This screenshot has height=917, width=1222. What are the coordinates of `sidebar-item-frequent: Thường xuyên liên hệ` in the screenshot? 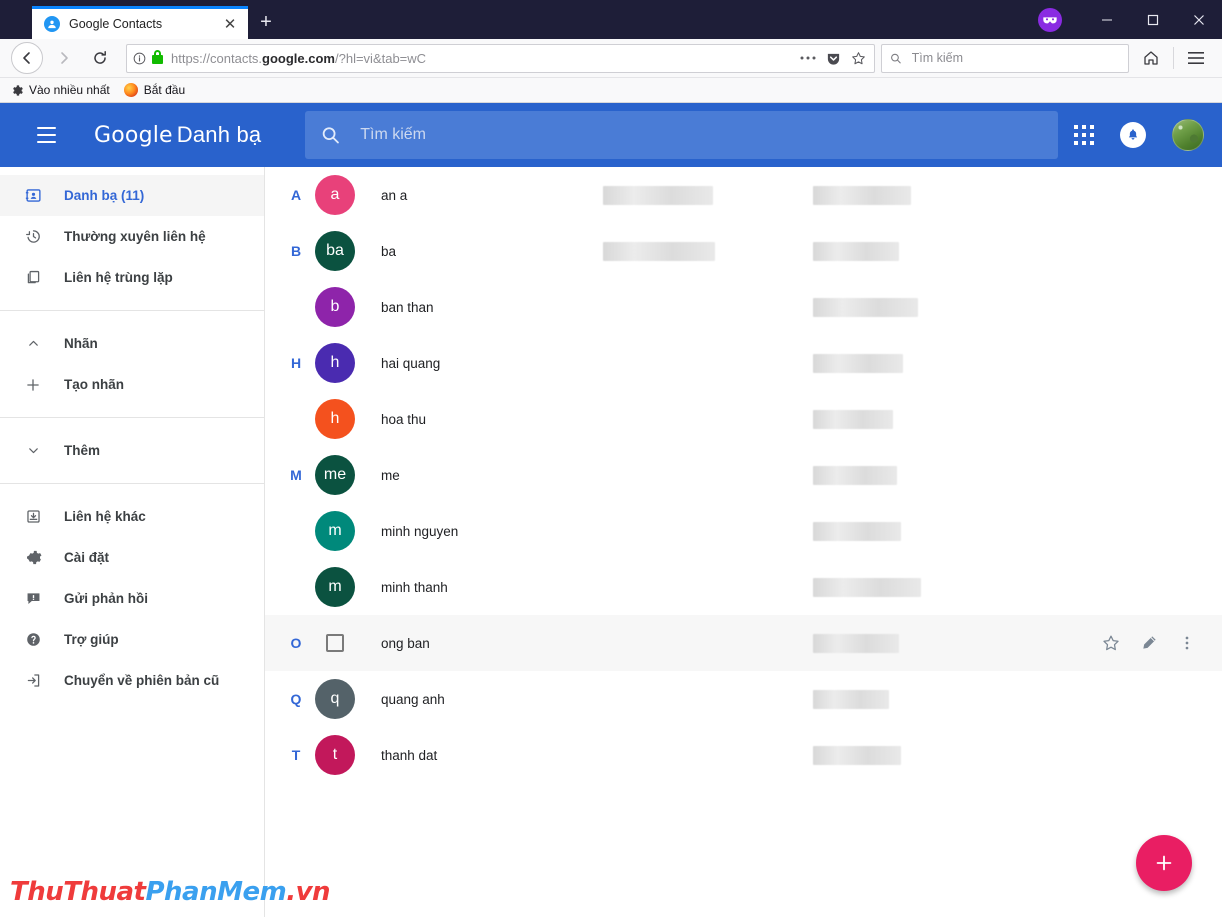 It's located at (132, 236).